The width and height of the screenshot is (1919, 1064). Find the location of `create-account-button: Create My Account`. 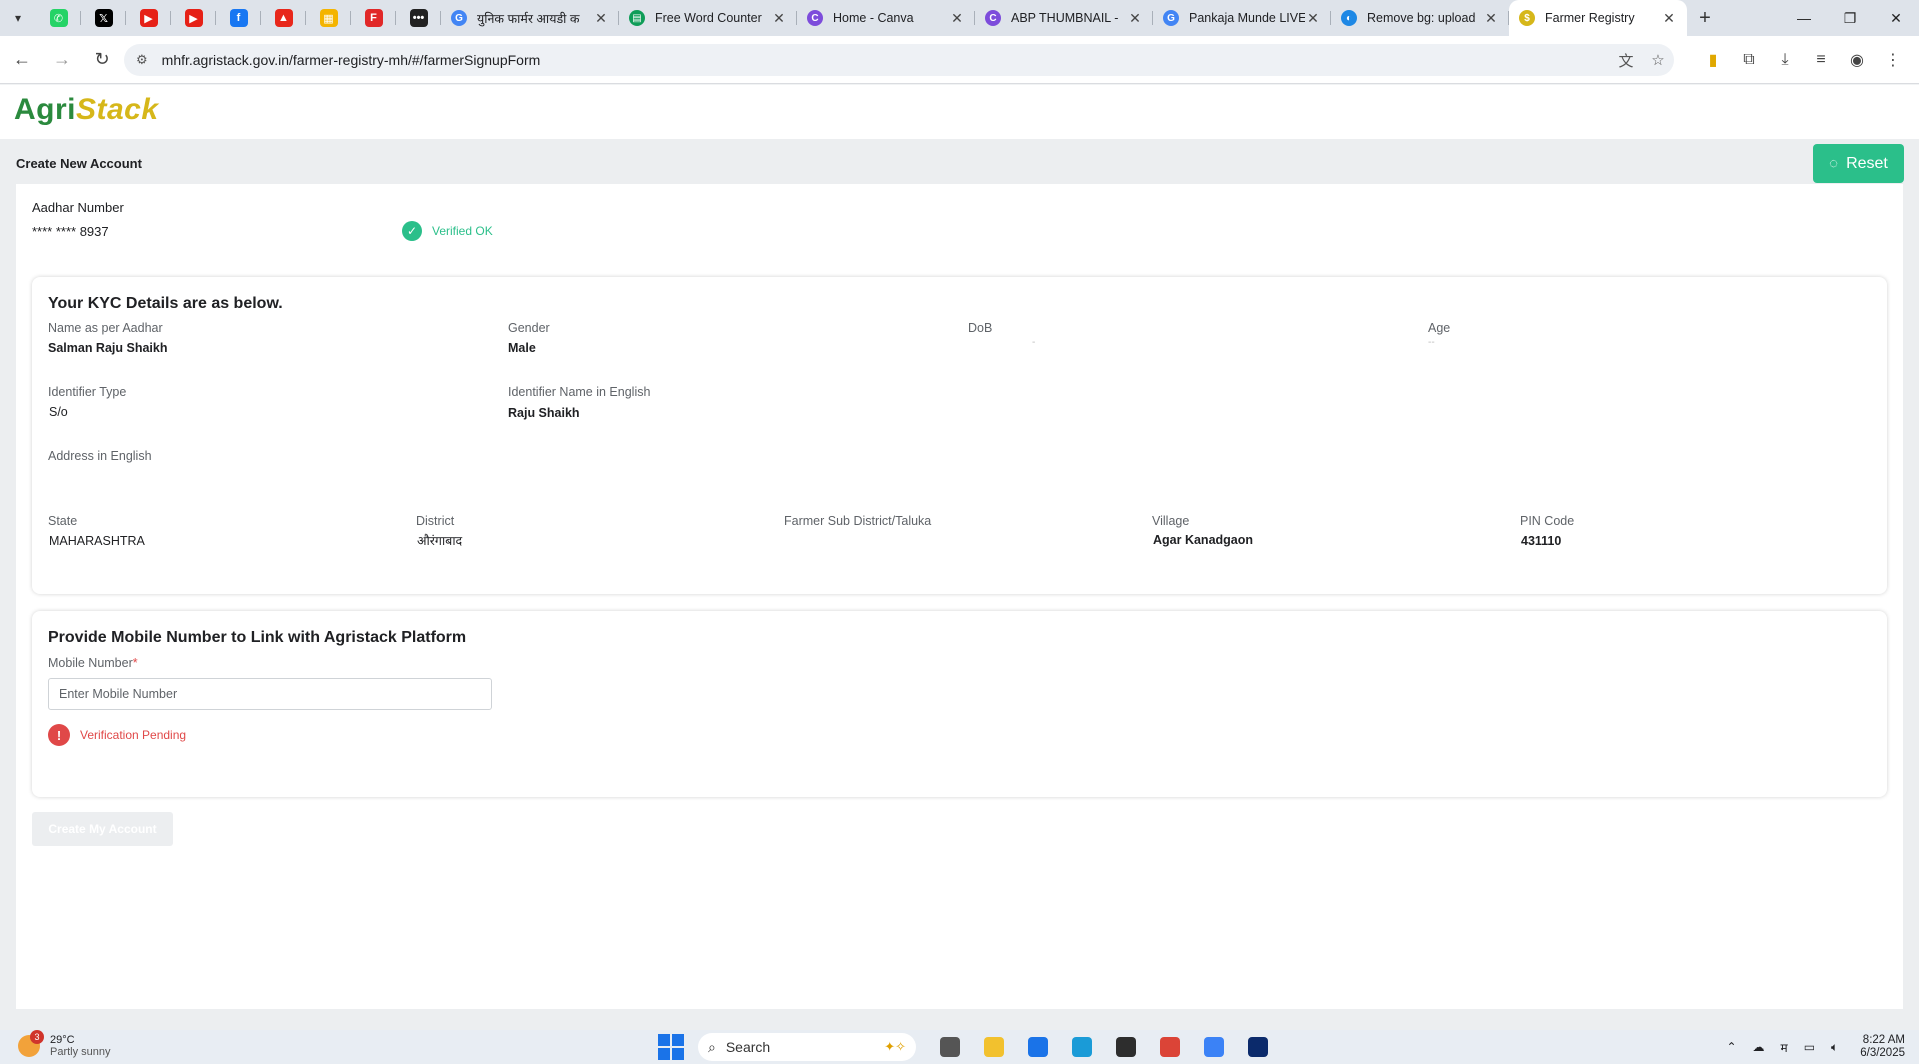

create-account-button: Create My Account is located at coordinates (102, 829).